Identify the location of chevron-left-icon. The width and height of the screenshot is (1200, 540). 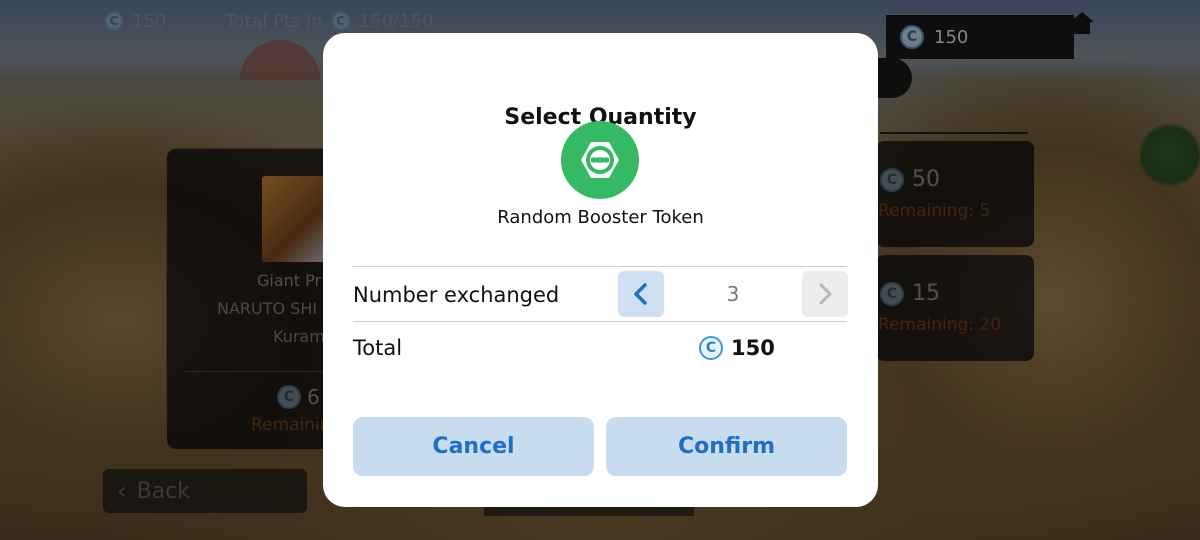
(640, 294).